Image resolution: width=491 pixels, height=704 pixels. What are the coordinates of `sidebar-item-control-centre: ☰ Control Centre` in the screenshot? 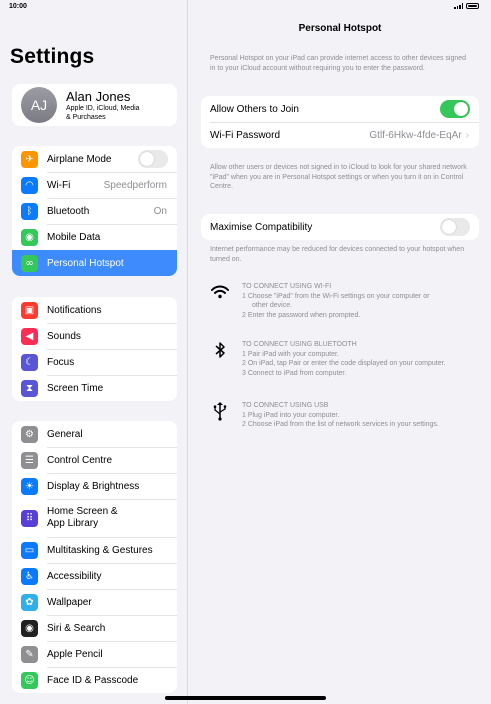 It's located at (94, 460).